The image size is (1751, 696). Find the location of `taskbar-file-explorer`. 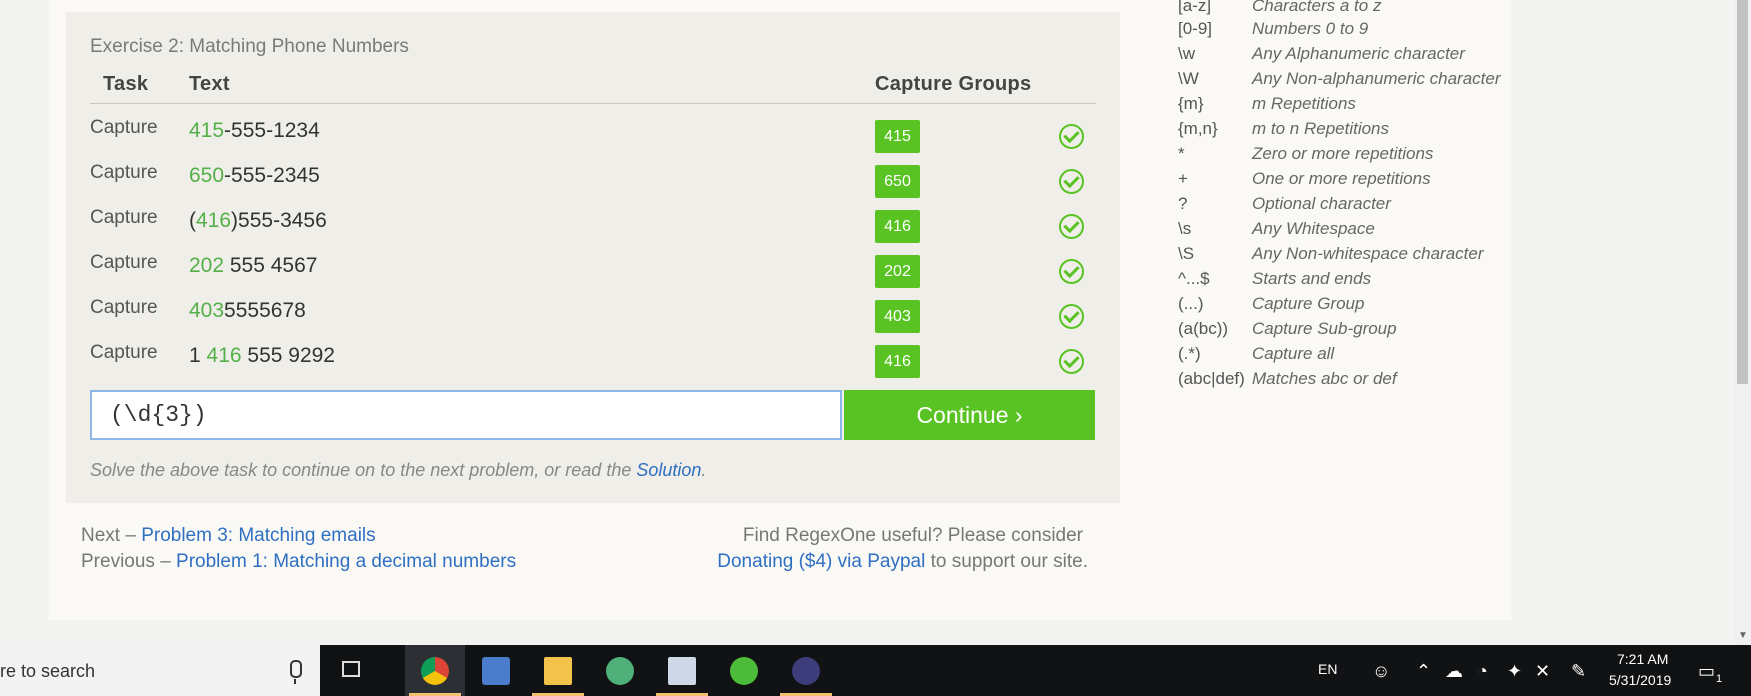

taskbar-file-explorer is located at coordinates (558, 670).